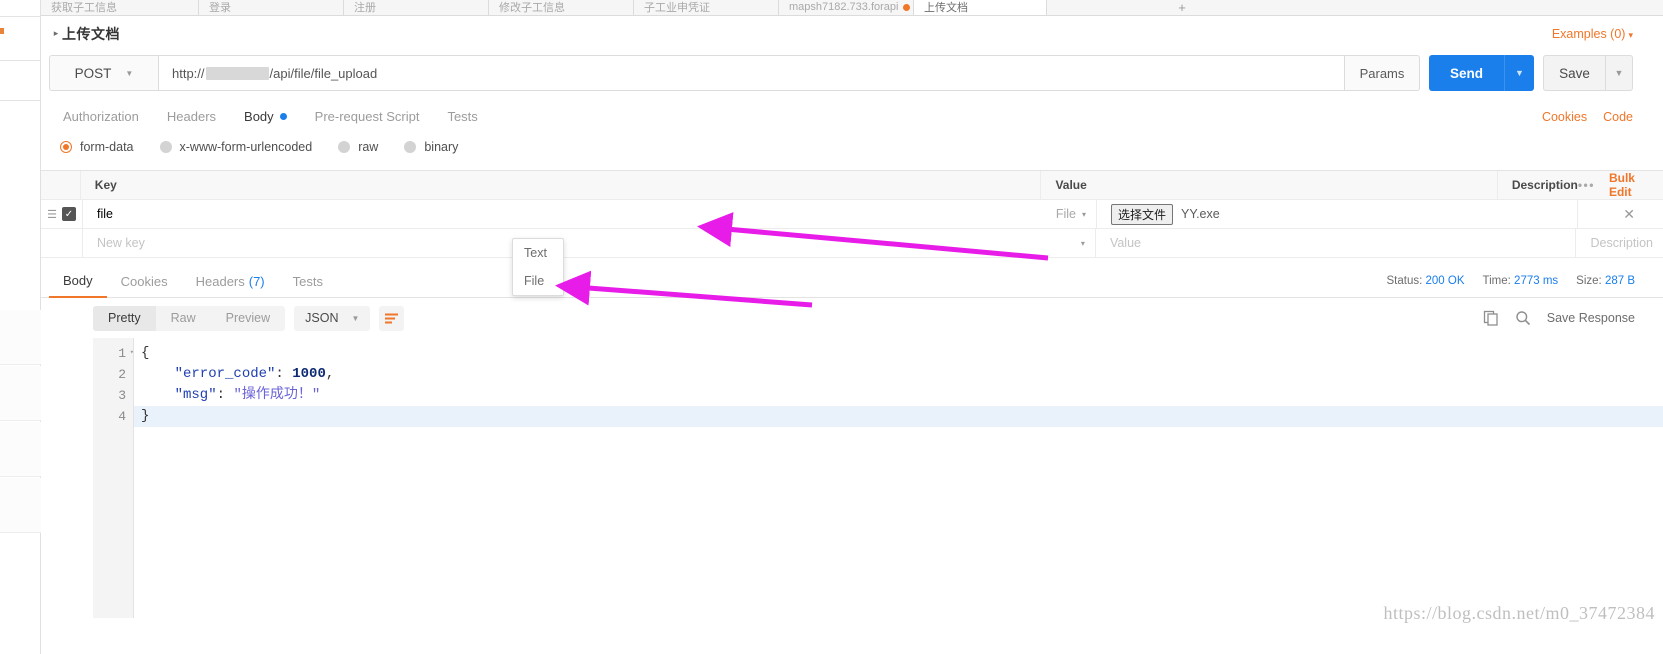 This screenshot has width=1663, height=654. I want to click on remove-row-button: ✕, so click(1638, 214).